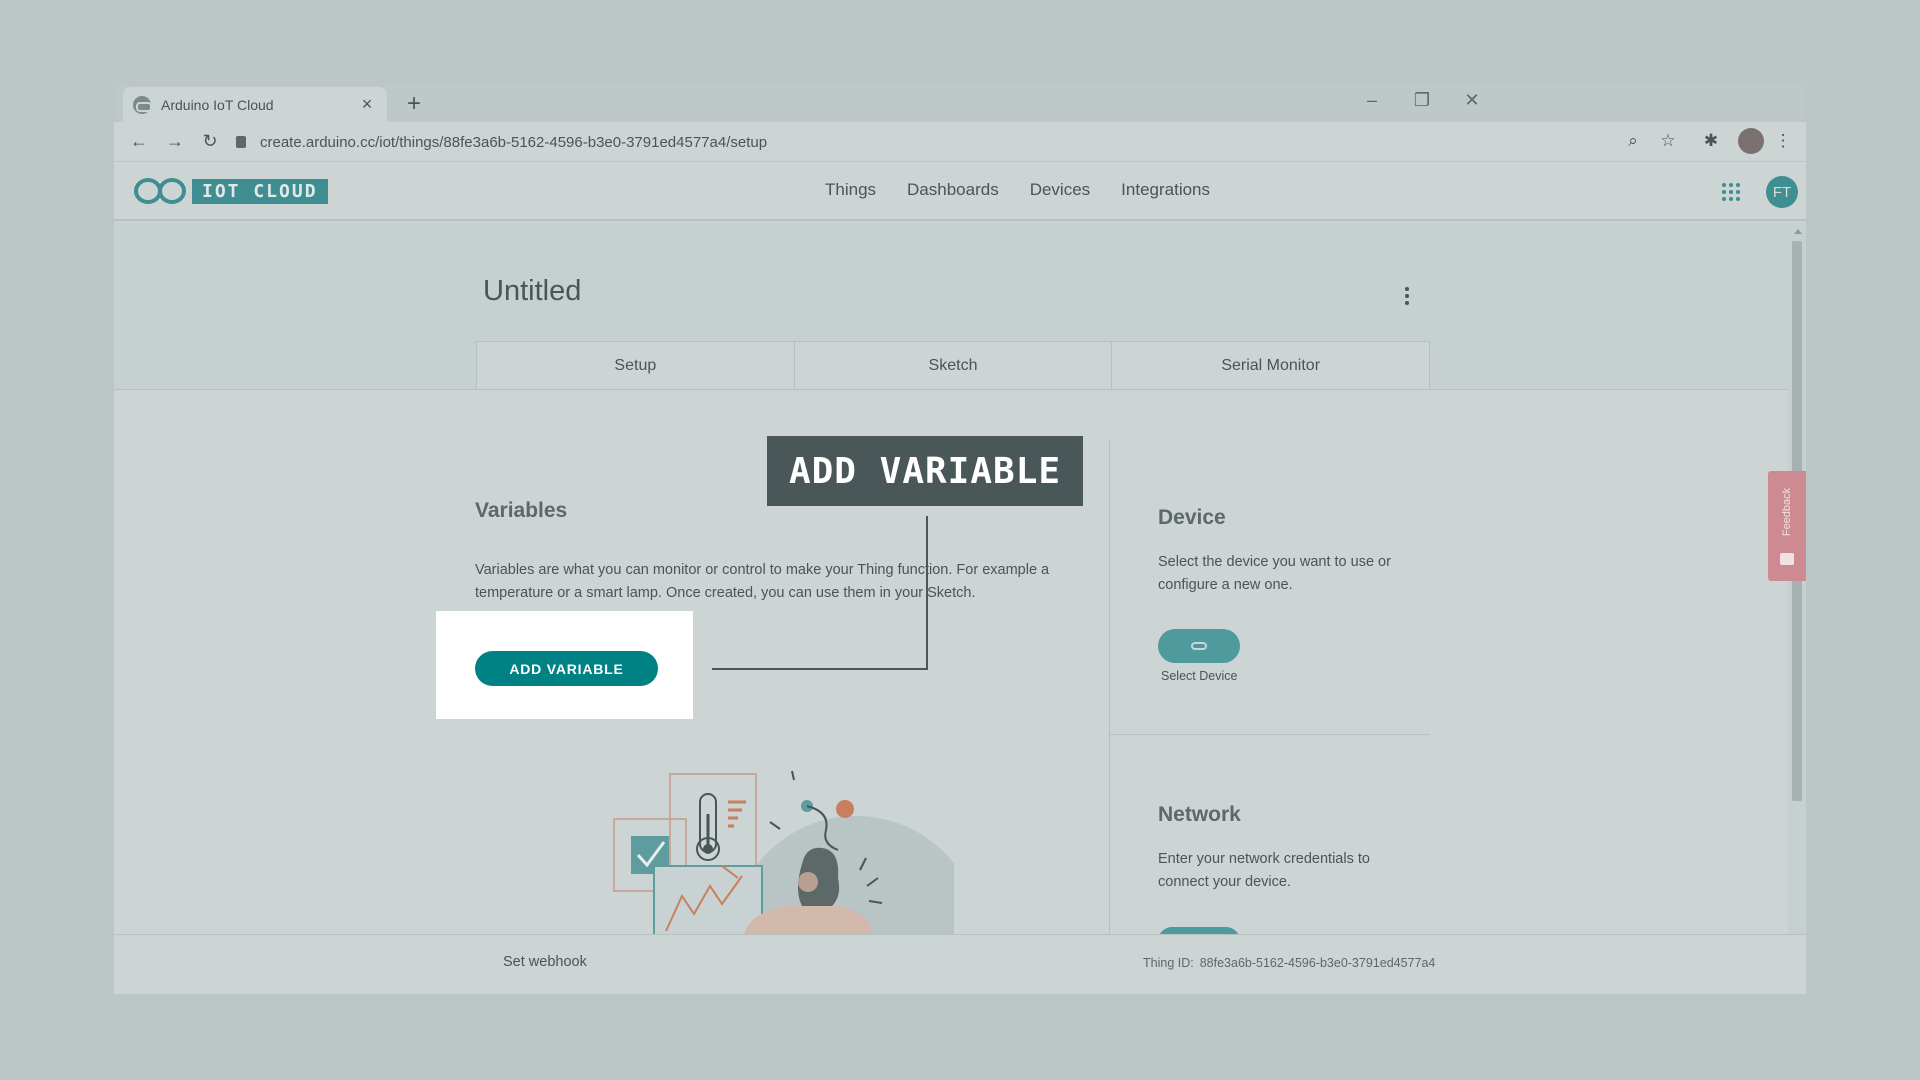 The height and width of the screenshot is (1080, 1920). Describe the element at coordinates (1731, 192) in the screenshot. I see `apps-grid-icon` at that location.